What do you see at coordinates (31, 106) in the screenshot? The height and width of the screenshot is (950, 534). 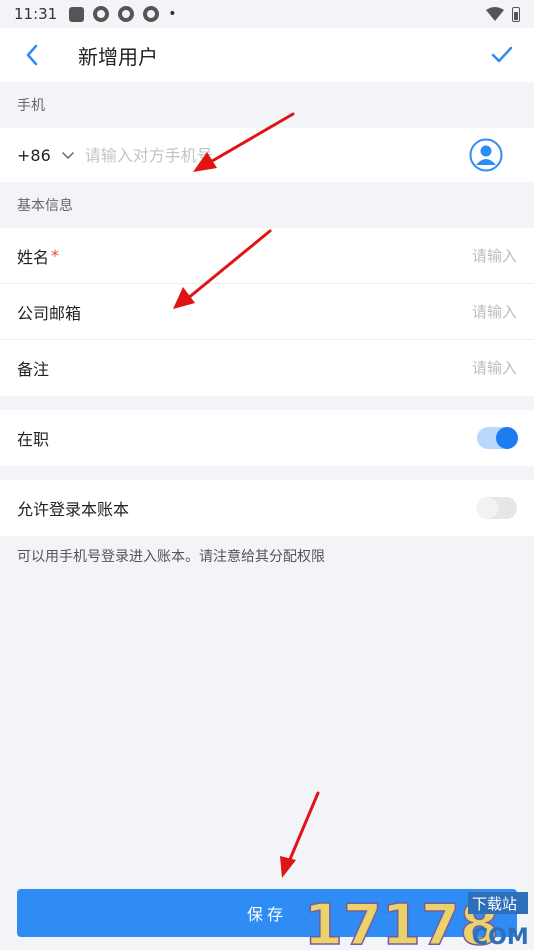 I see `phone-section-label: 手机` at bounding box center [31, 106].